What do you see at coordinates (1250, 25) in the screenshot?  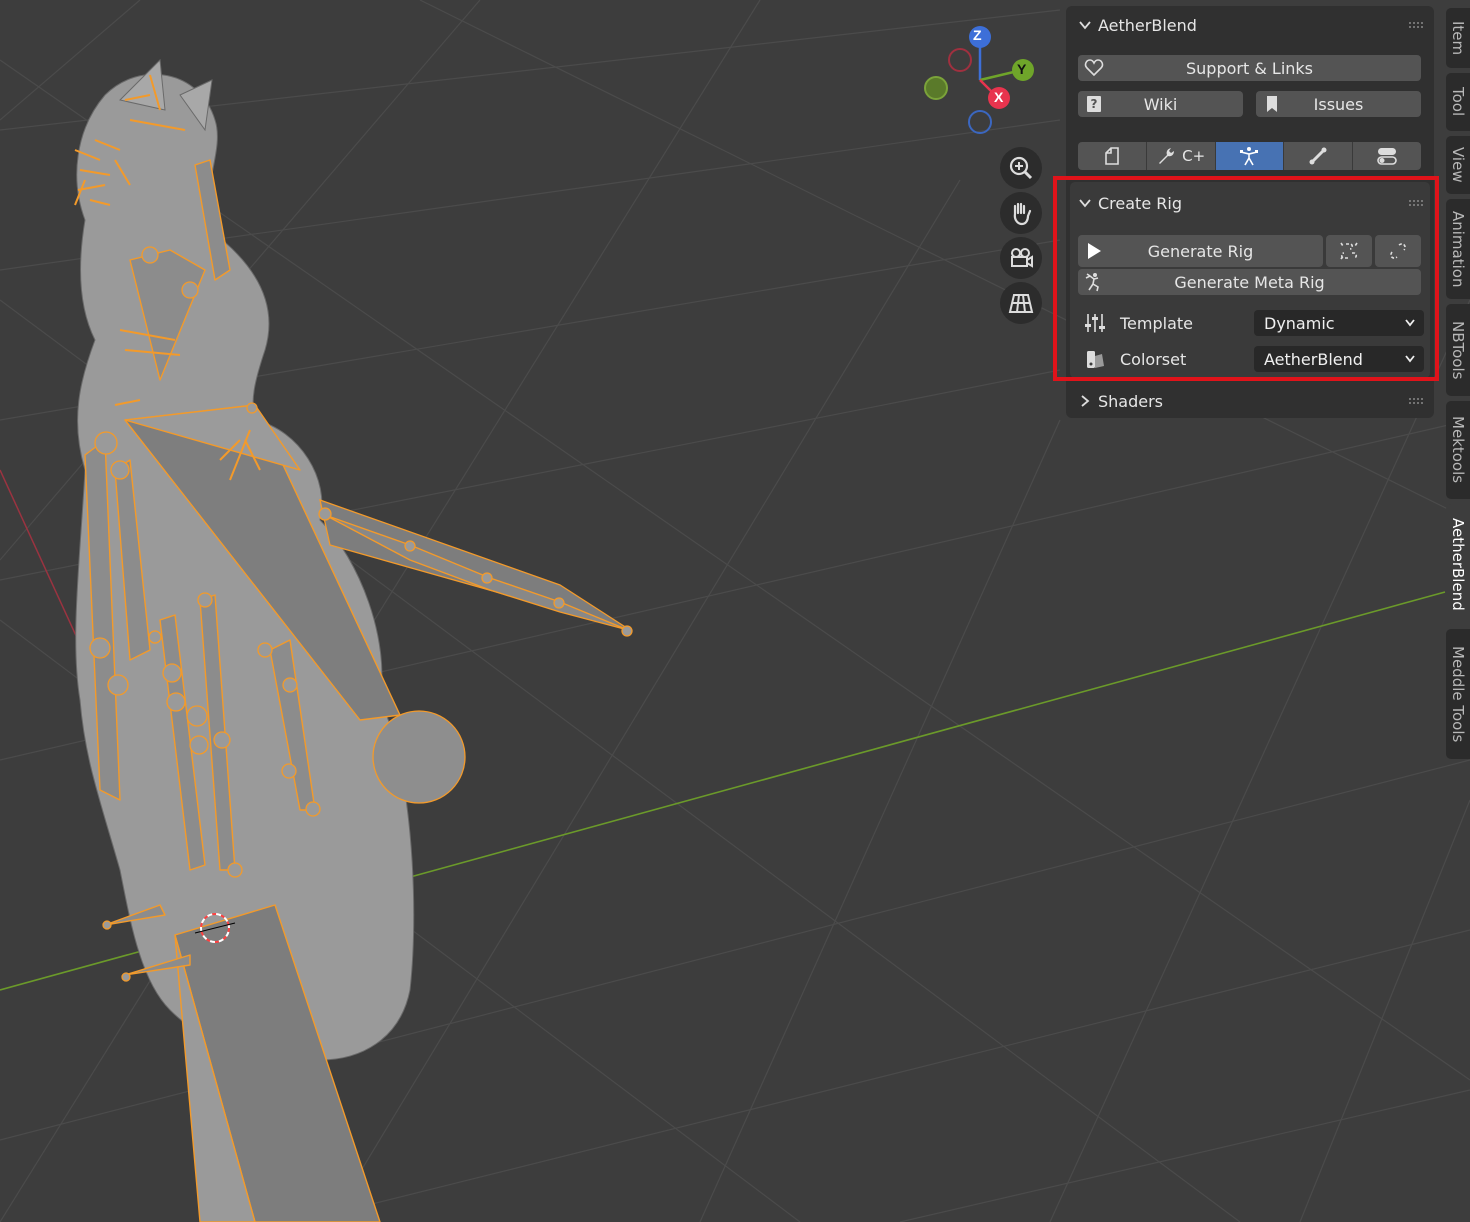 I see `aetherblend-panel-header: AetherBlend` at bounding box center [1250, 25].